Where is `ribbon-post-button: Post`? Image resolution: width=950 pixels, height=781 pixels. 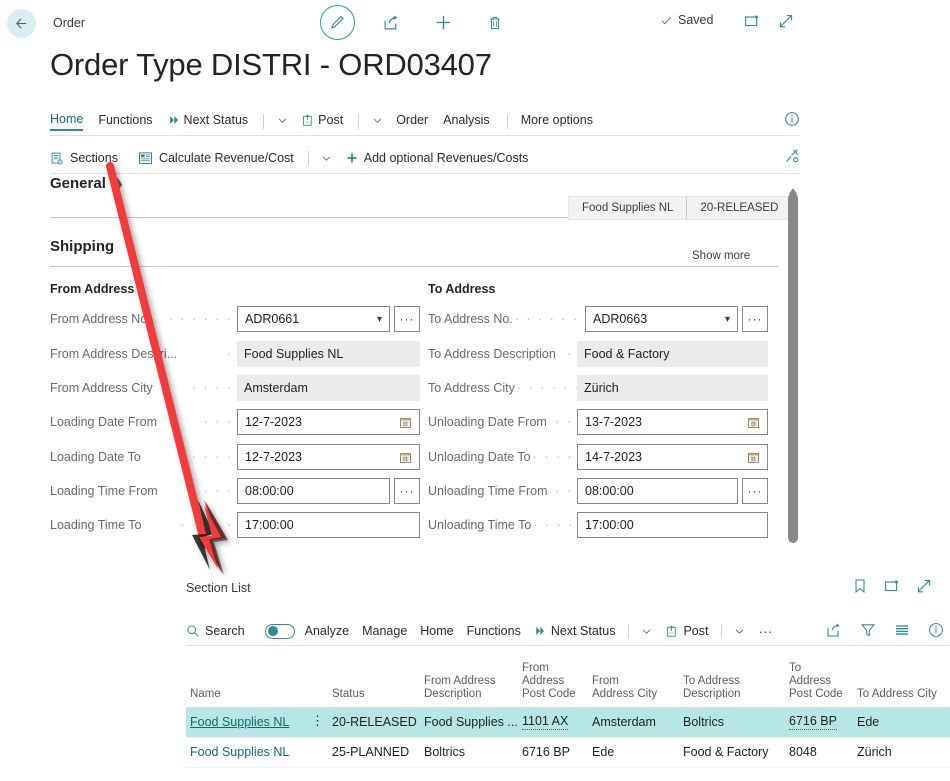 ribbon-post-button: Post is located at coordinates (322, 121).